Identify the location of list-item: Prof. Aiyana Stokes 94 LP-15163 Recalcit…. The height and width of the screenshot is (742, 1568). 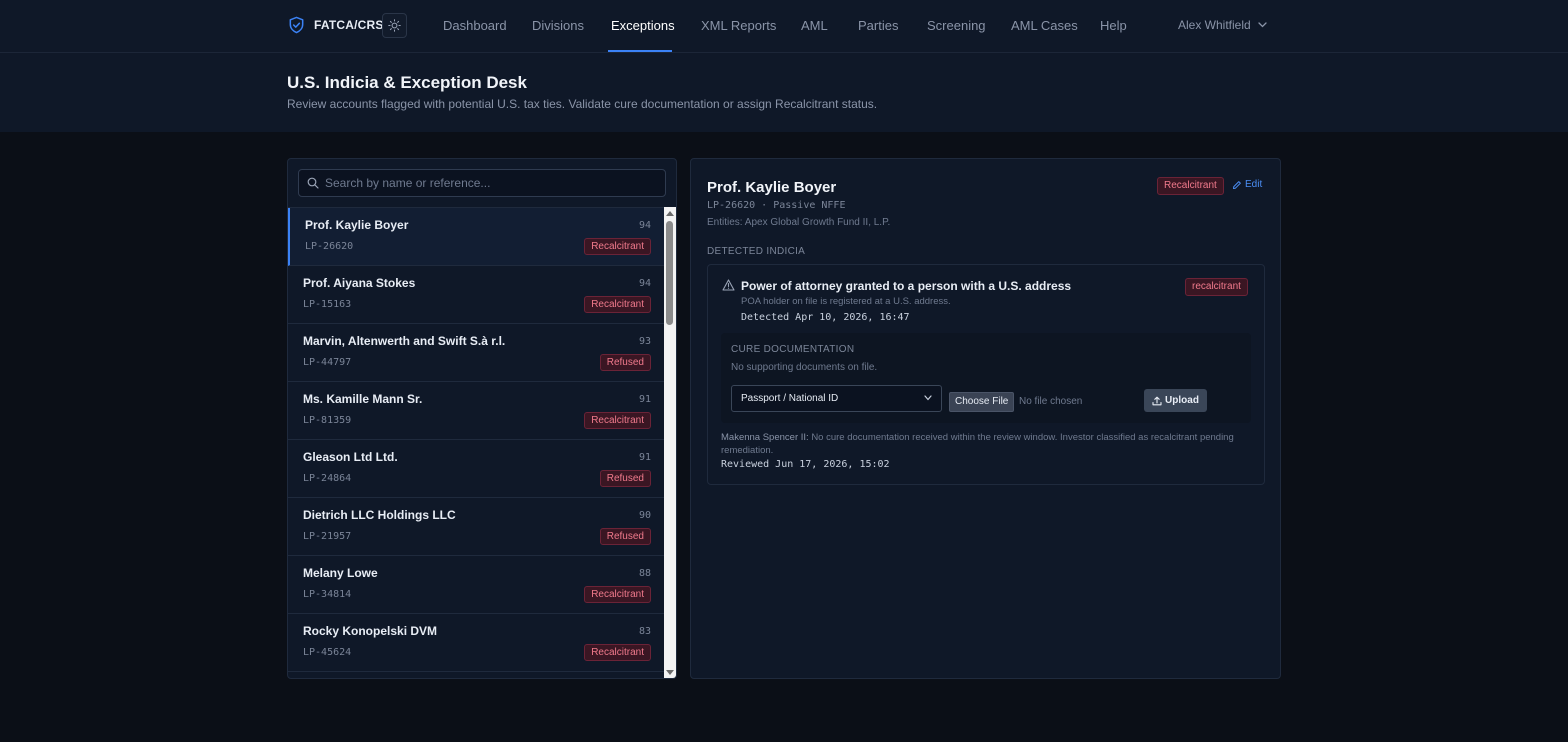
(476, 295).